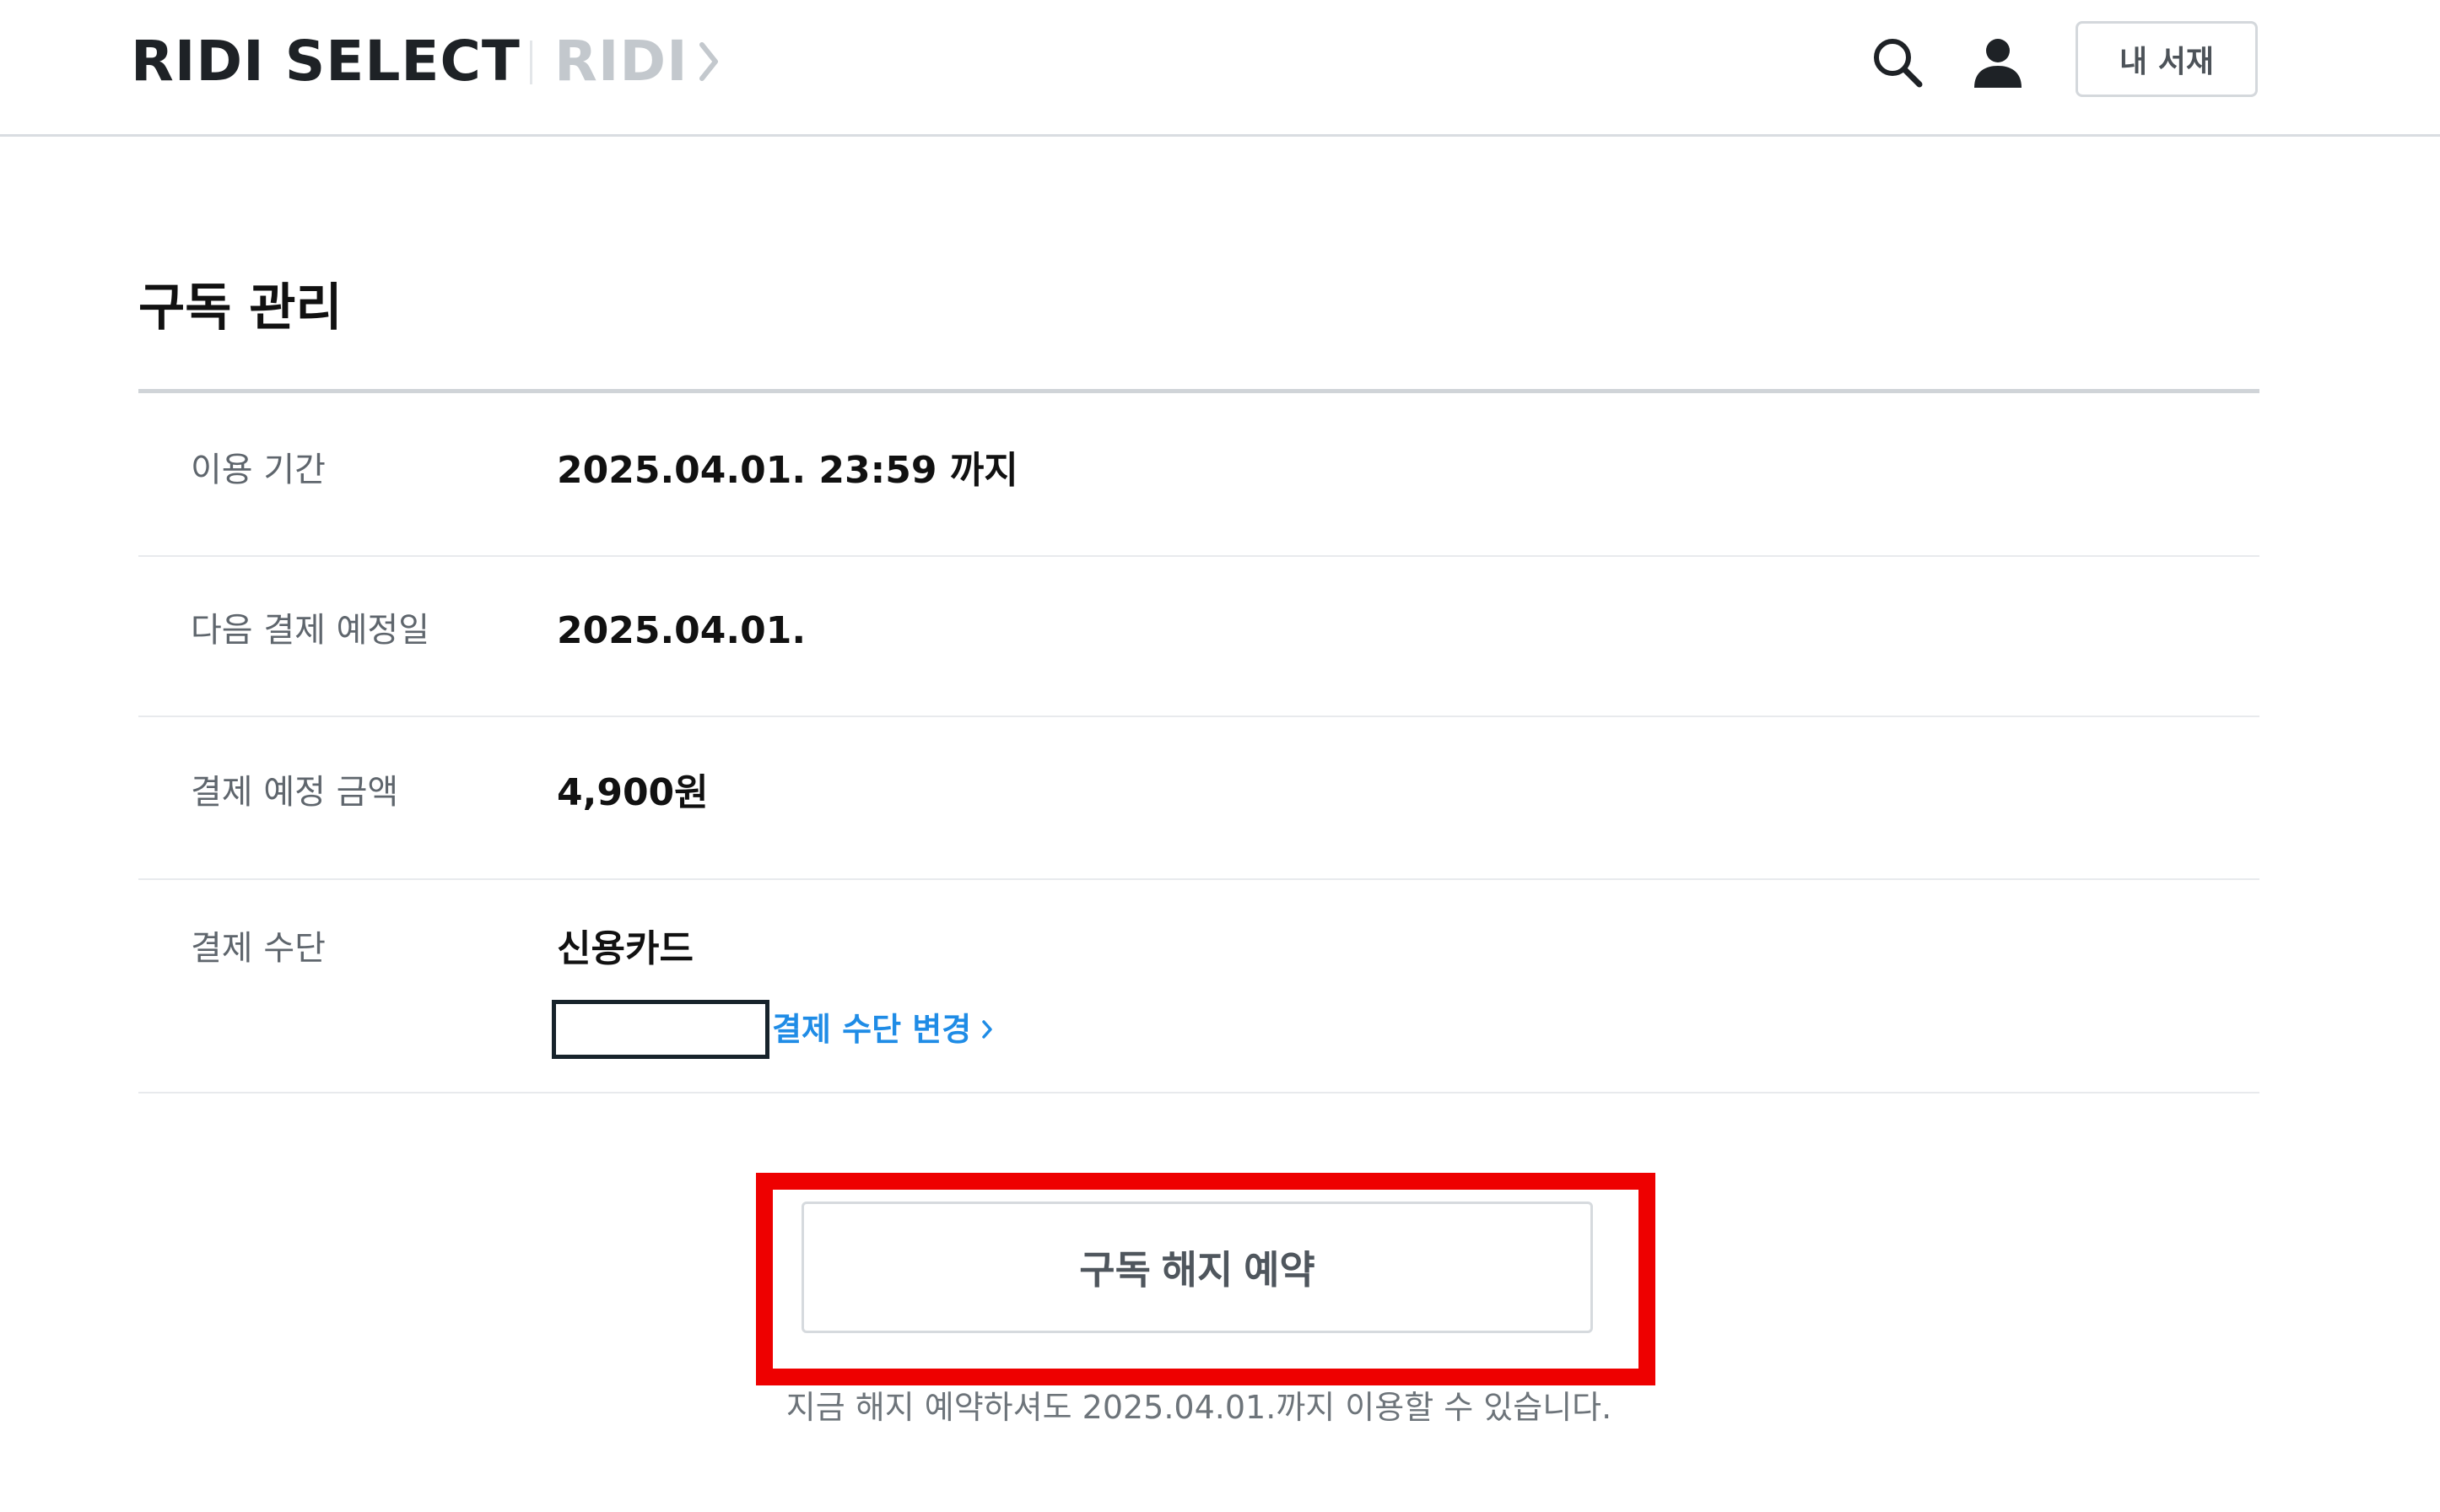  I want to click on ridi-link: RIDI, so click(636, 61).